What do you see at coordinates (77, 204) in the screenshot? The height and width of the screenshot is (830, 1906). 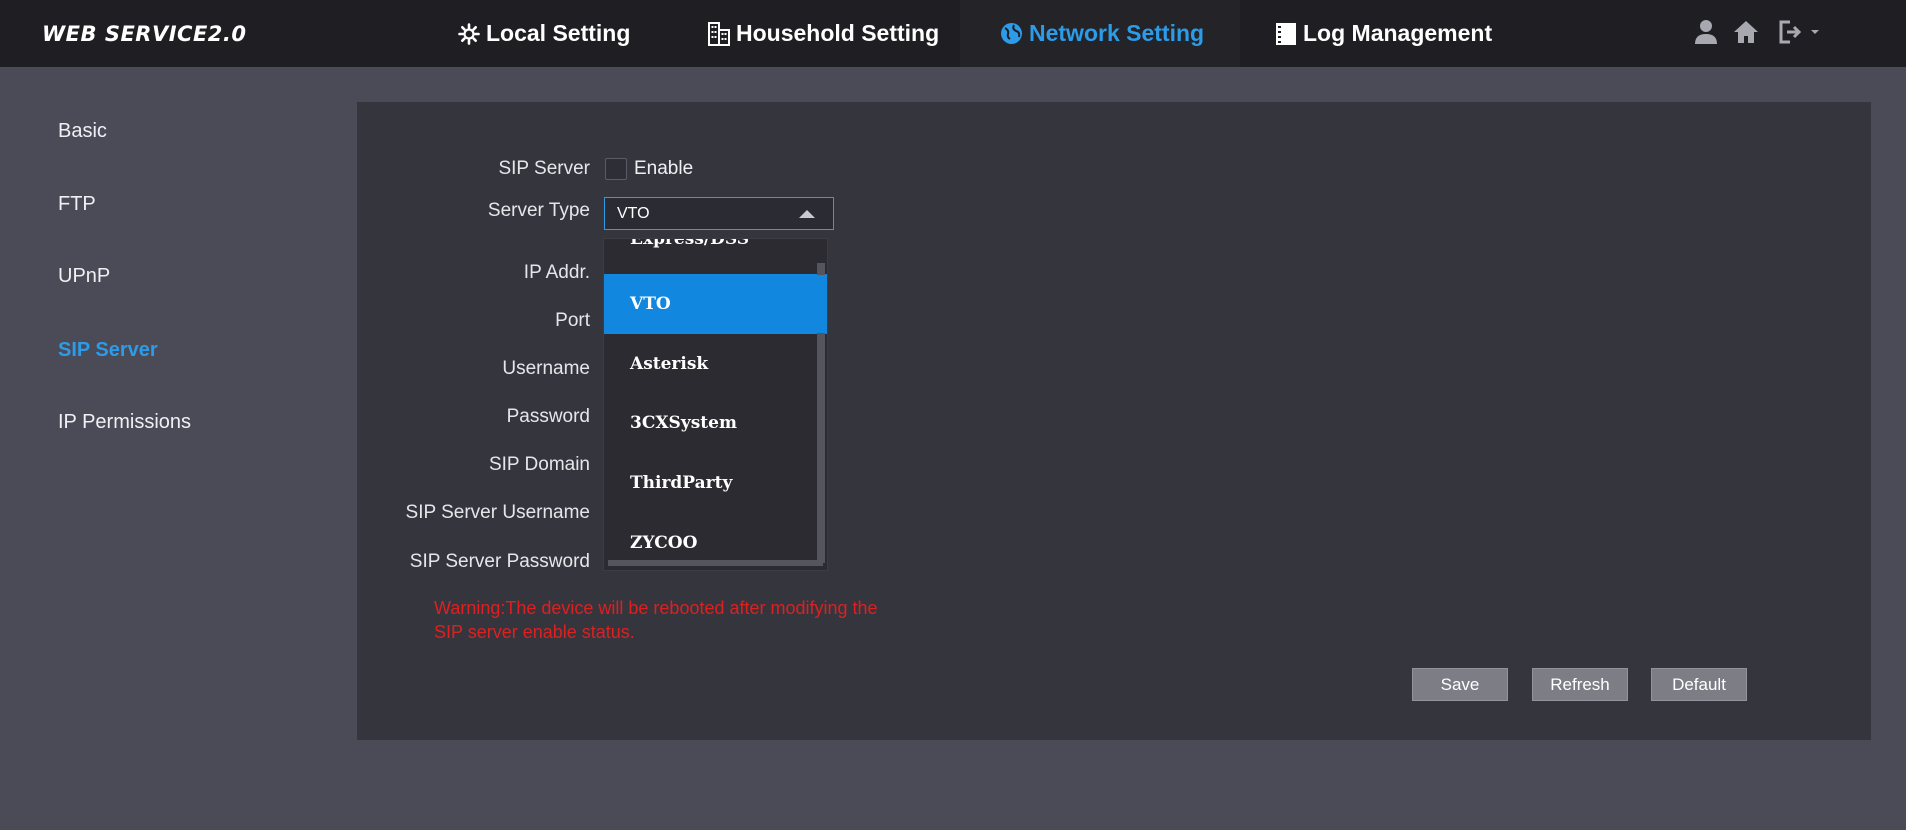 I see `sidebar-item-ftp: FTP` at bounding box center [77, 204].